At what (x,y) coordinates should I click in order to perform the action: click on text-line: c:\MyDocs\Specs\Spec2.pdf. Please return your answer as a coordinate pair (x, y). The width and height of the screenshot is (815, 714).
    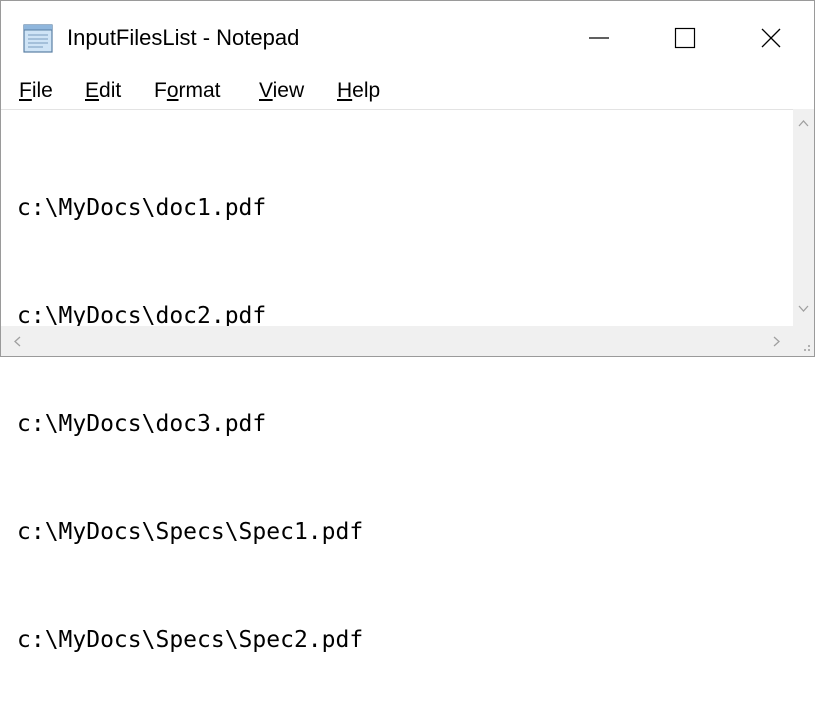
    Looking at the image, I should click on (190, 640).